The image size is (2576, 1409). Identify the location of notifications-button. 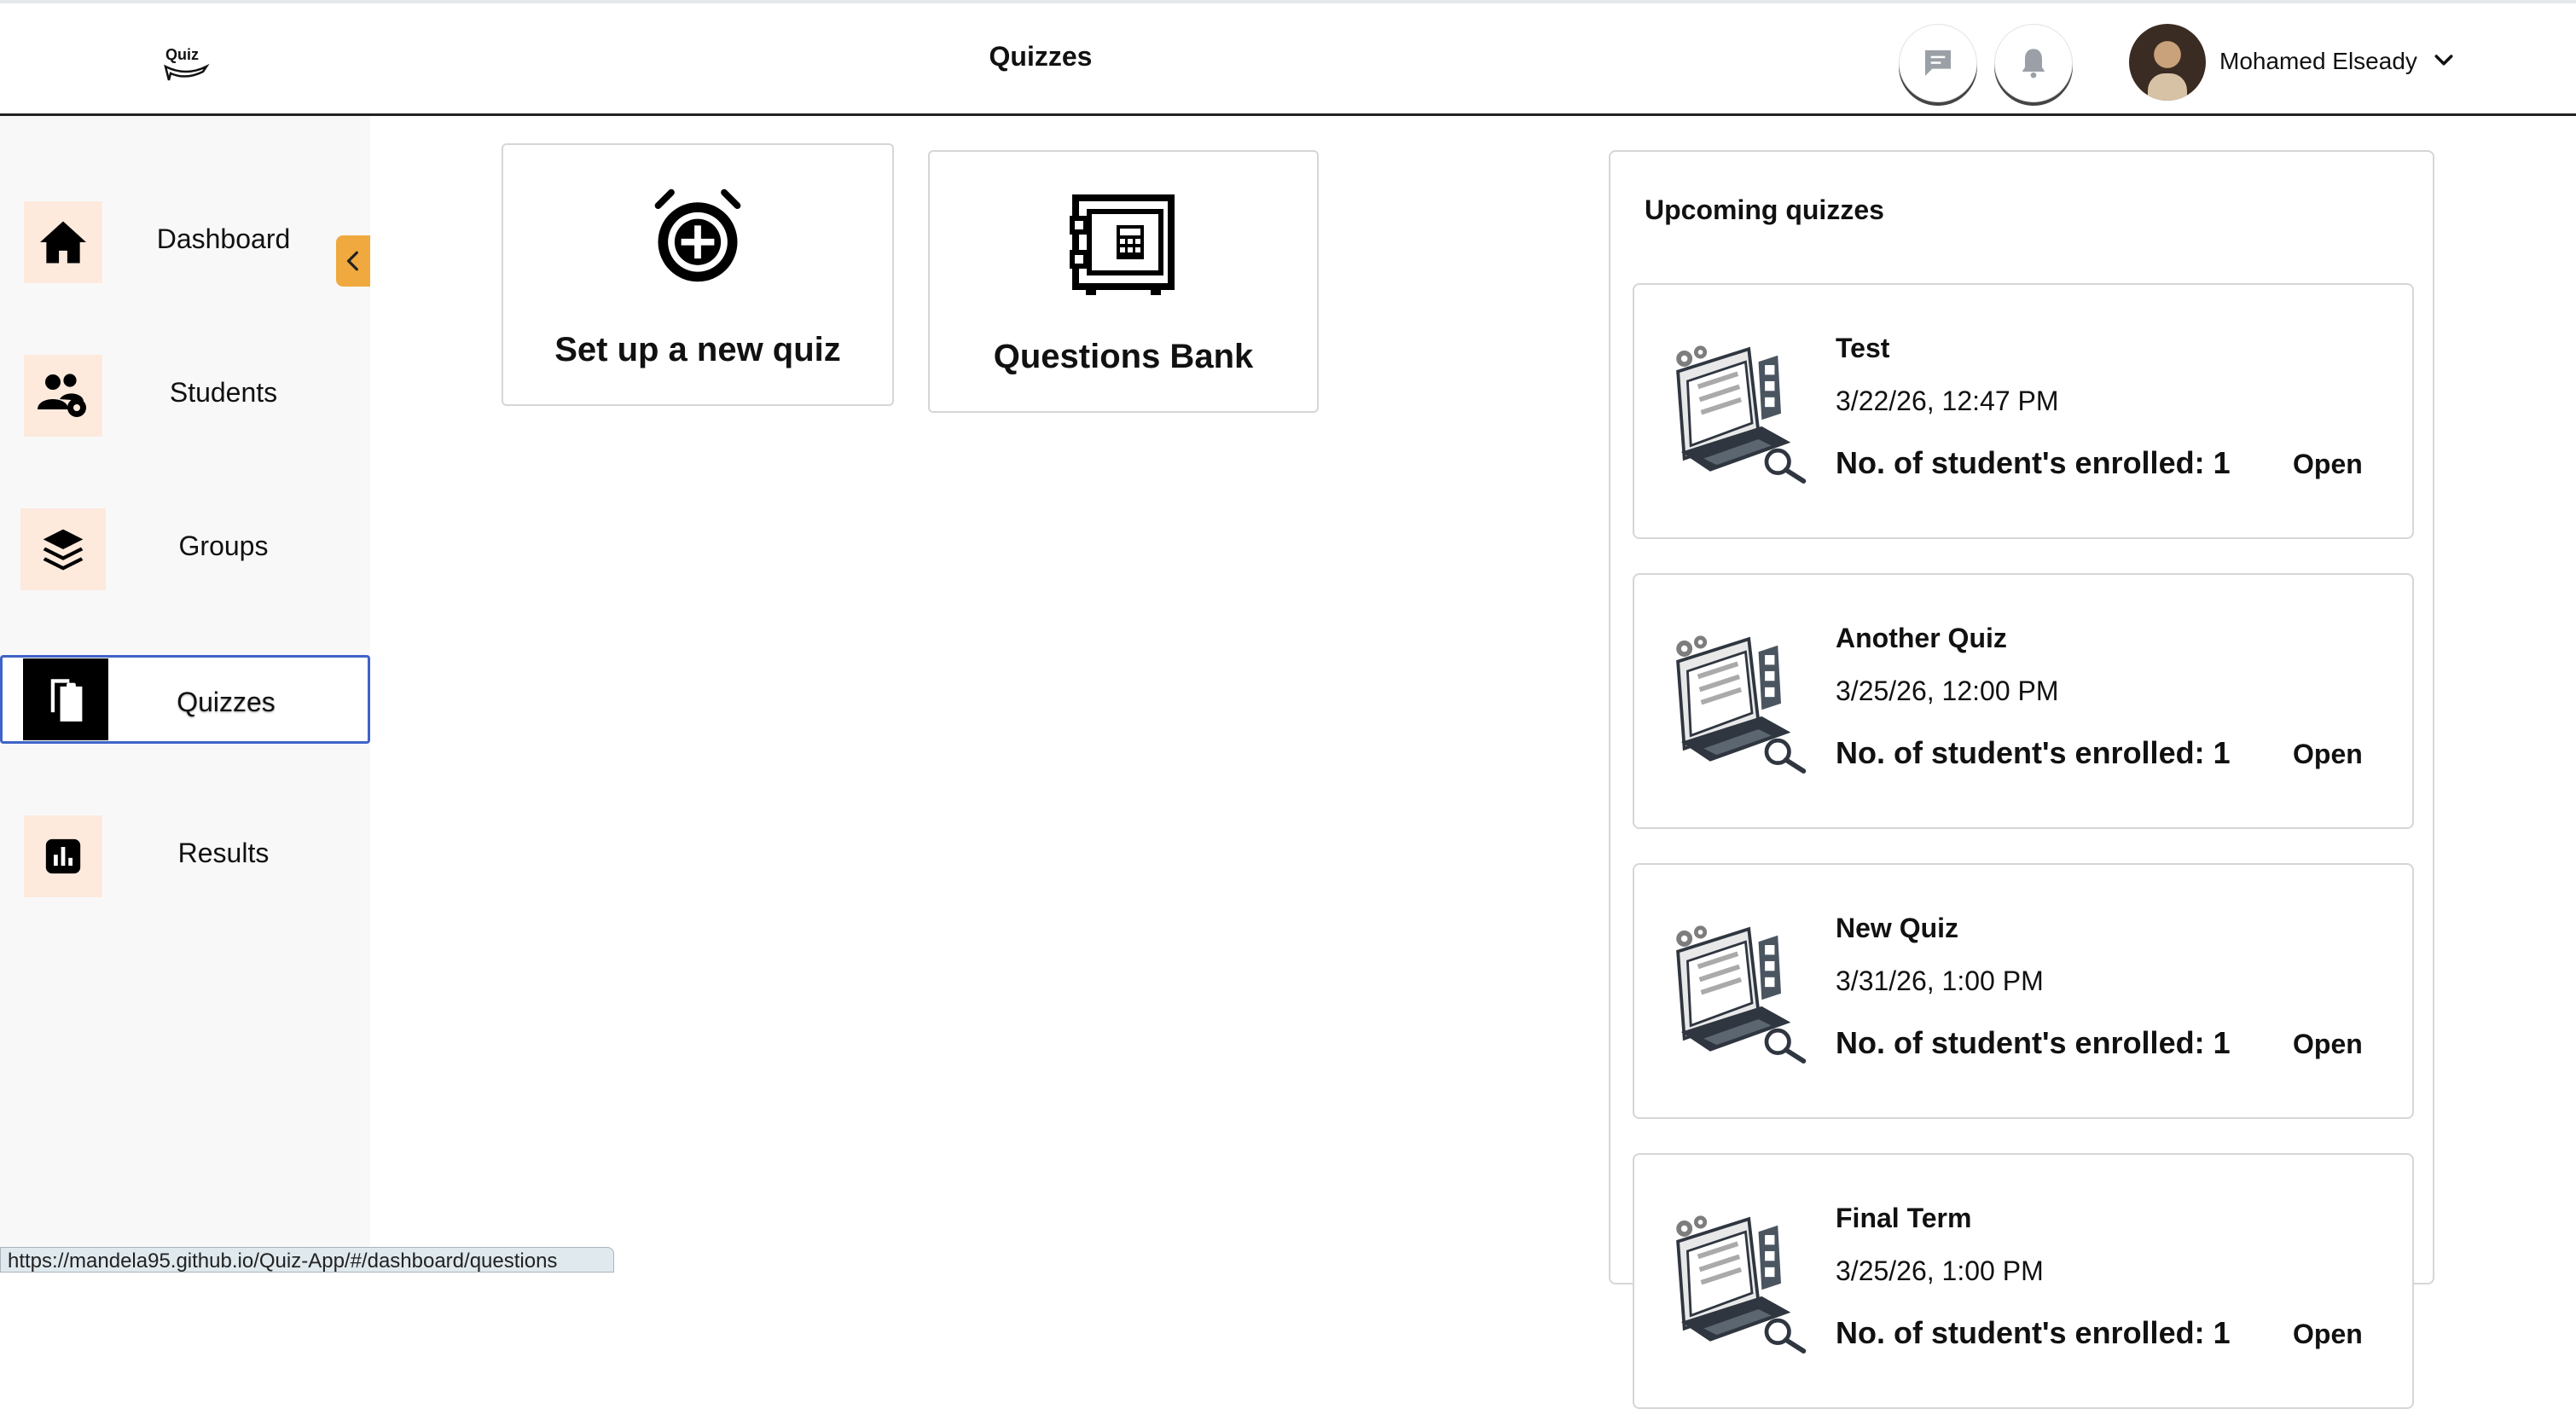
(2033, 63).